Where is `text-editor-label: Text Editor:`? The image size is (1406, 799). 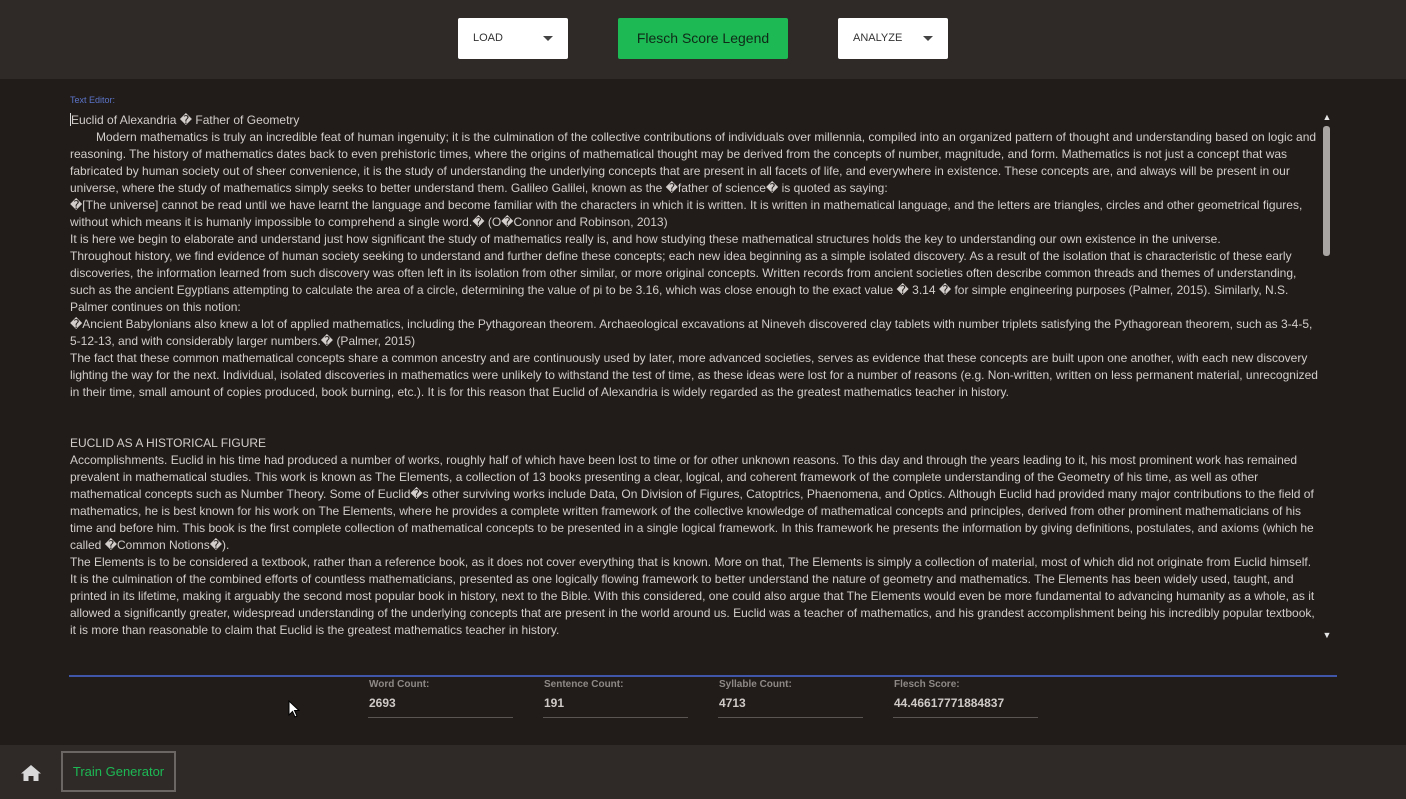
text-editor-label: Text Editor: is located at coordinates (93, 100).